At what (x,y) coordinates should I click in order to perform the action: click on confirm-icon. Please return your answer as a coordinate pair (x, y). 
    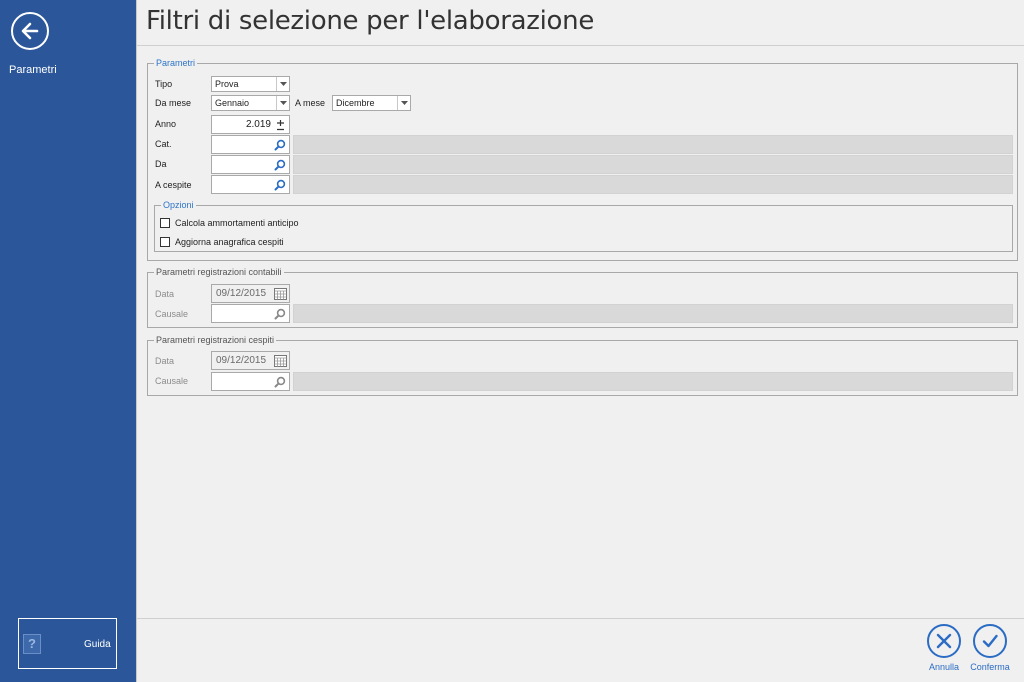
    Looking at the image, I should click on (990, 641).